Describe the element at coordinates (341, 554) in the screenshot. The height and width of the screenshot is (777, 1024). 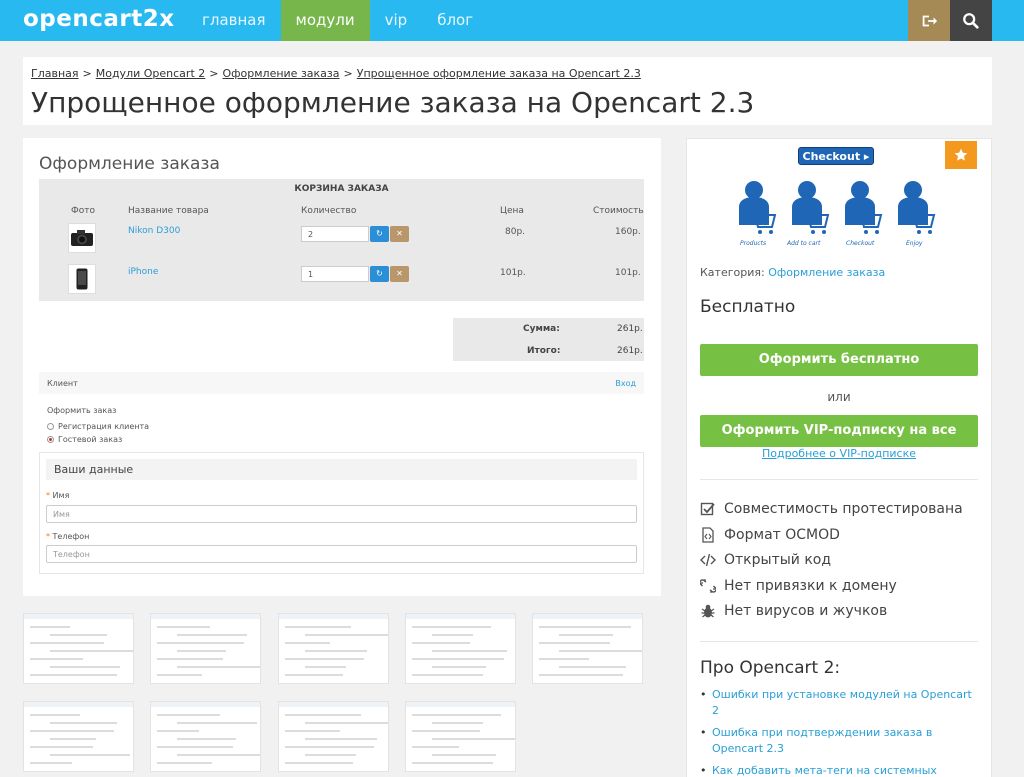
I see `phone-field: Телефон` at that location.